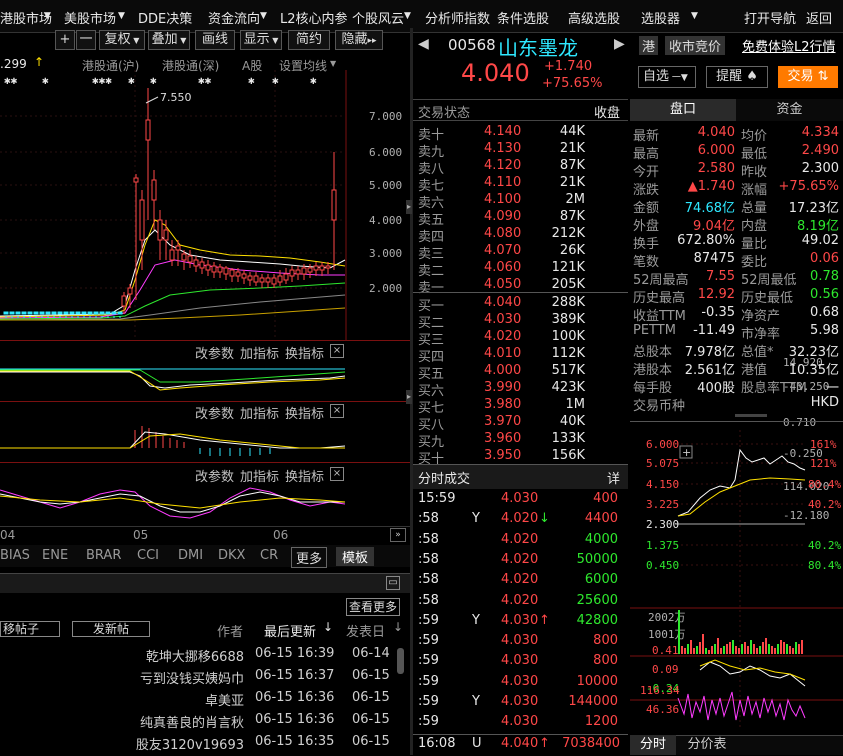 The image size is (843, 756). What do you see at coordinates (15, 555) in the screenshot?
I see `tab-bias: BIAS` at bounding box center [15, 555].